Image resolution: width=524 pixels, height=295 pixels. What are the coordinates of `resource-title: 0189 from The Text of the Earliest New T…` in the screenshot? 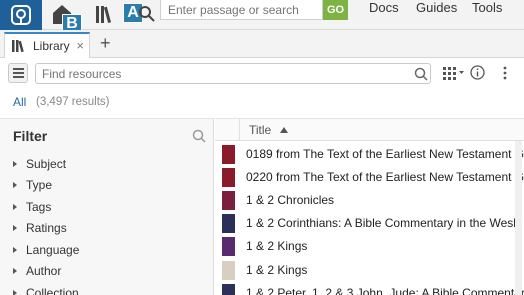 It's located at (385, 154).